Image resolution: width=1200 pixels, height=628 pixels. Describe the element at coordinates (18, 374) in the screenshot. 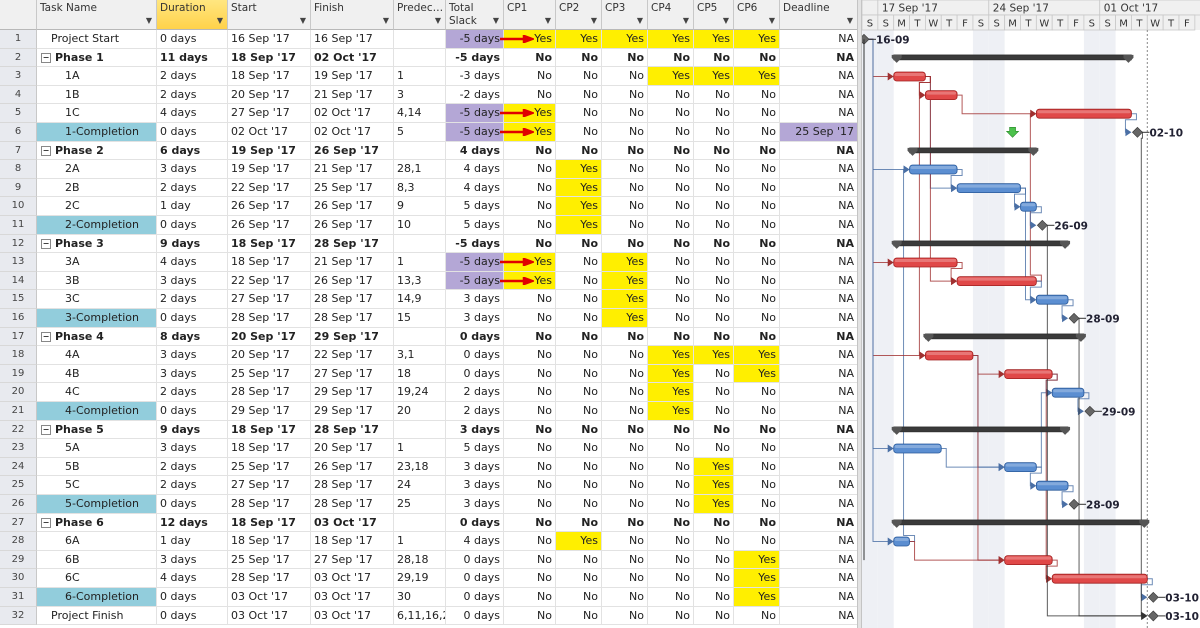

I see `row-number: 19` at that location.